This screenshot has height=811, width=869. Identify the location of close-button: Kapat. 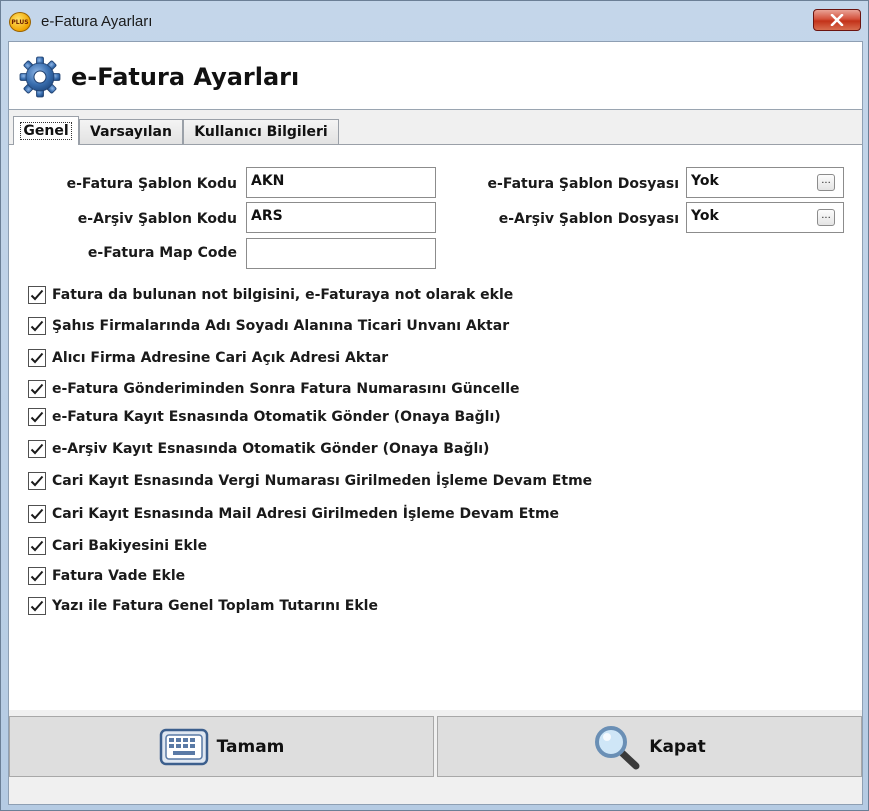
(649, 746).